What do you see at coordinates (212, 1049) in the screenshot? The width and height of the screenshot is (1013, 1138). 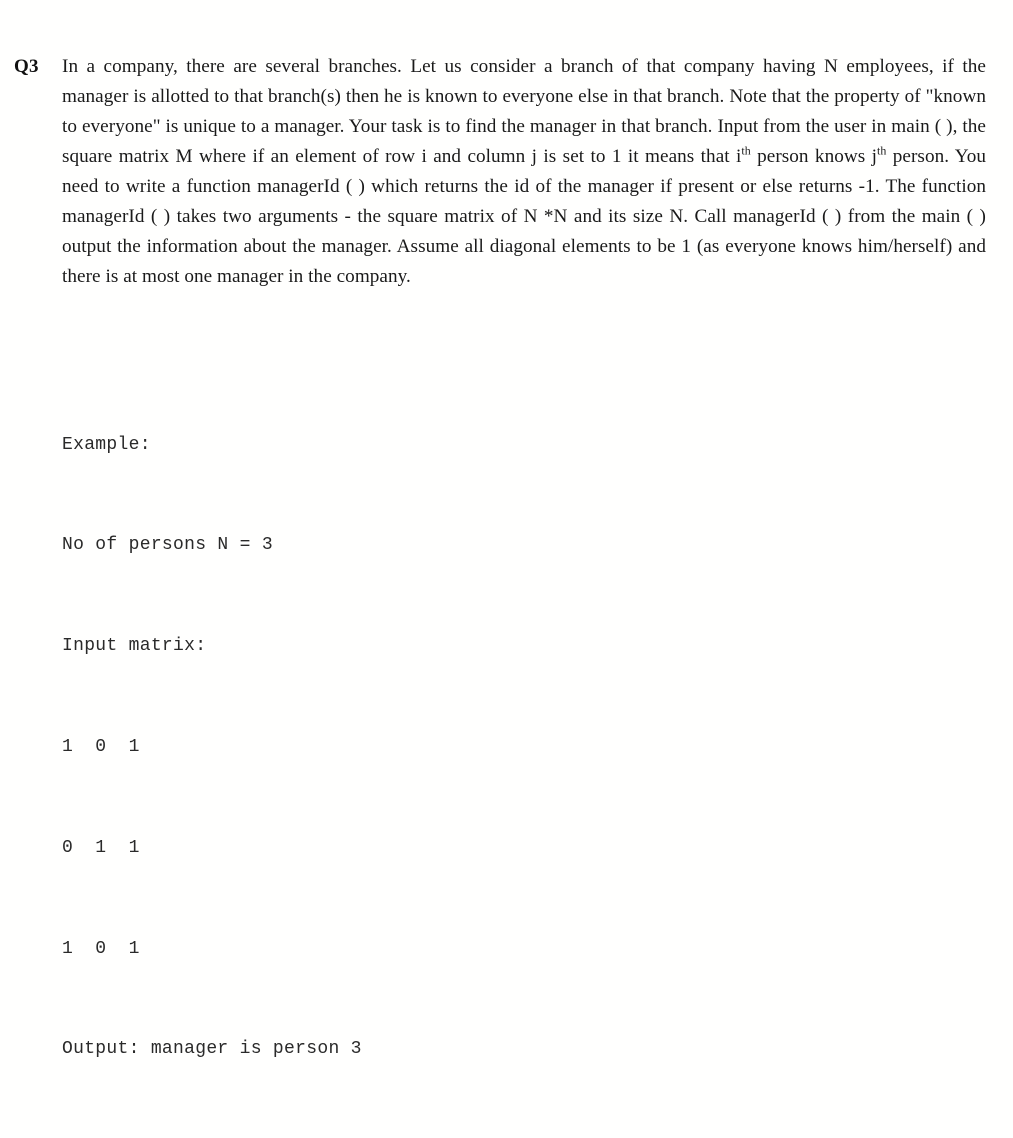 I see `example-output-line: Output: manager is person 3` at bounding box center [212, 1049].